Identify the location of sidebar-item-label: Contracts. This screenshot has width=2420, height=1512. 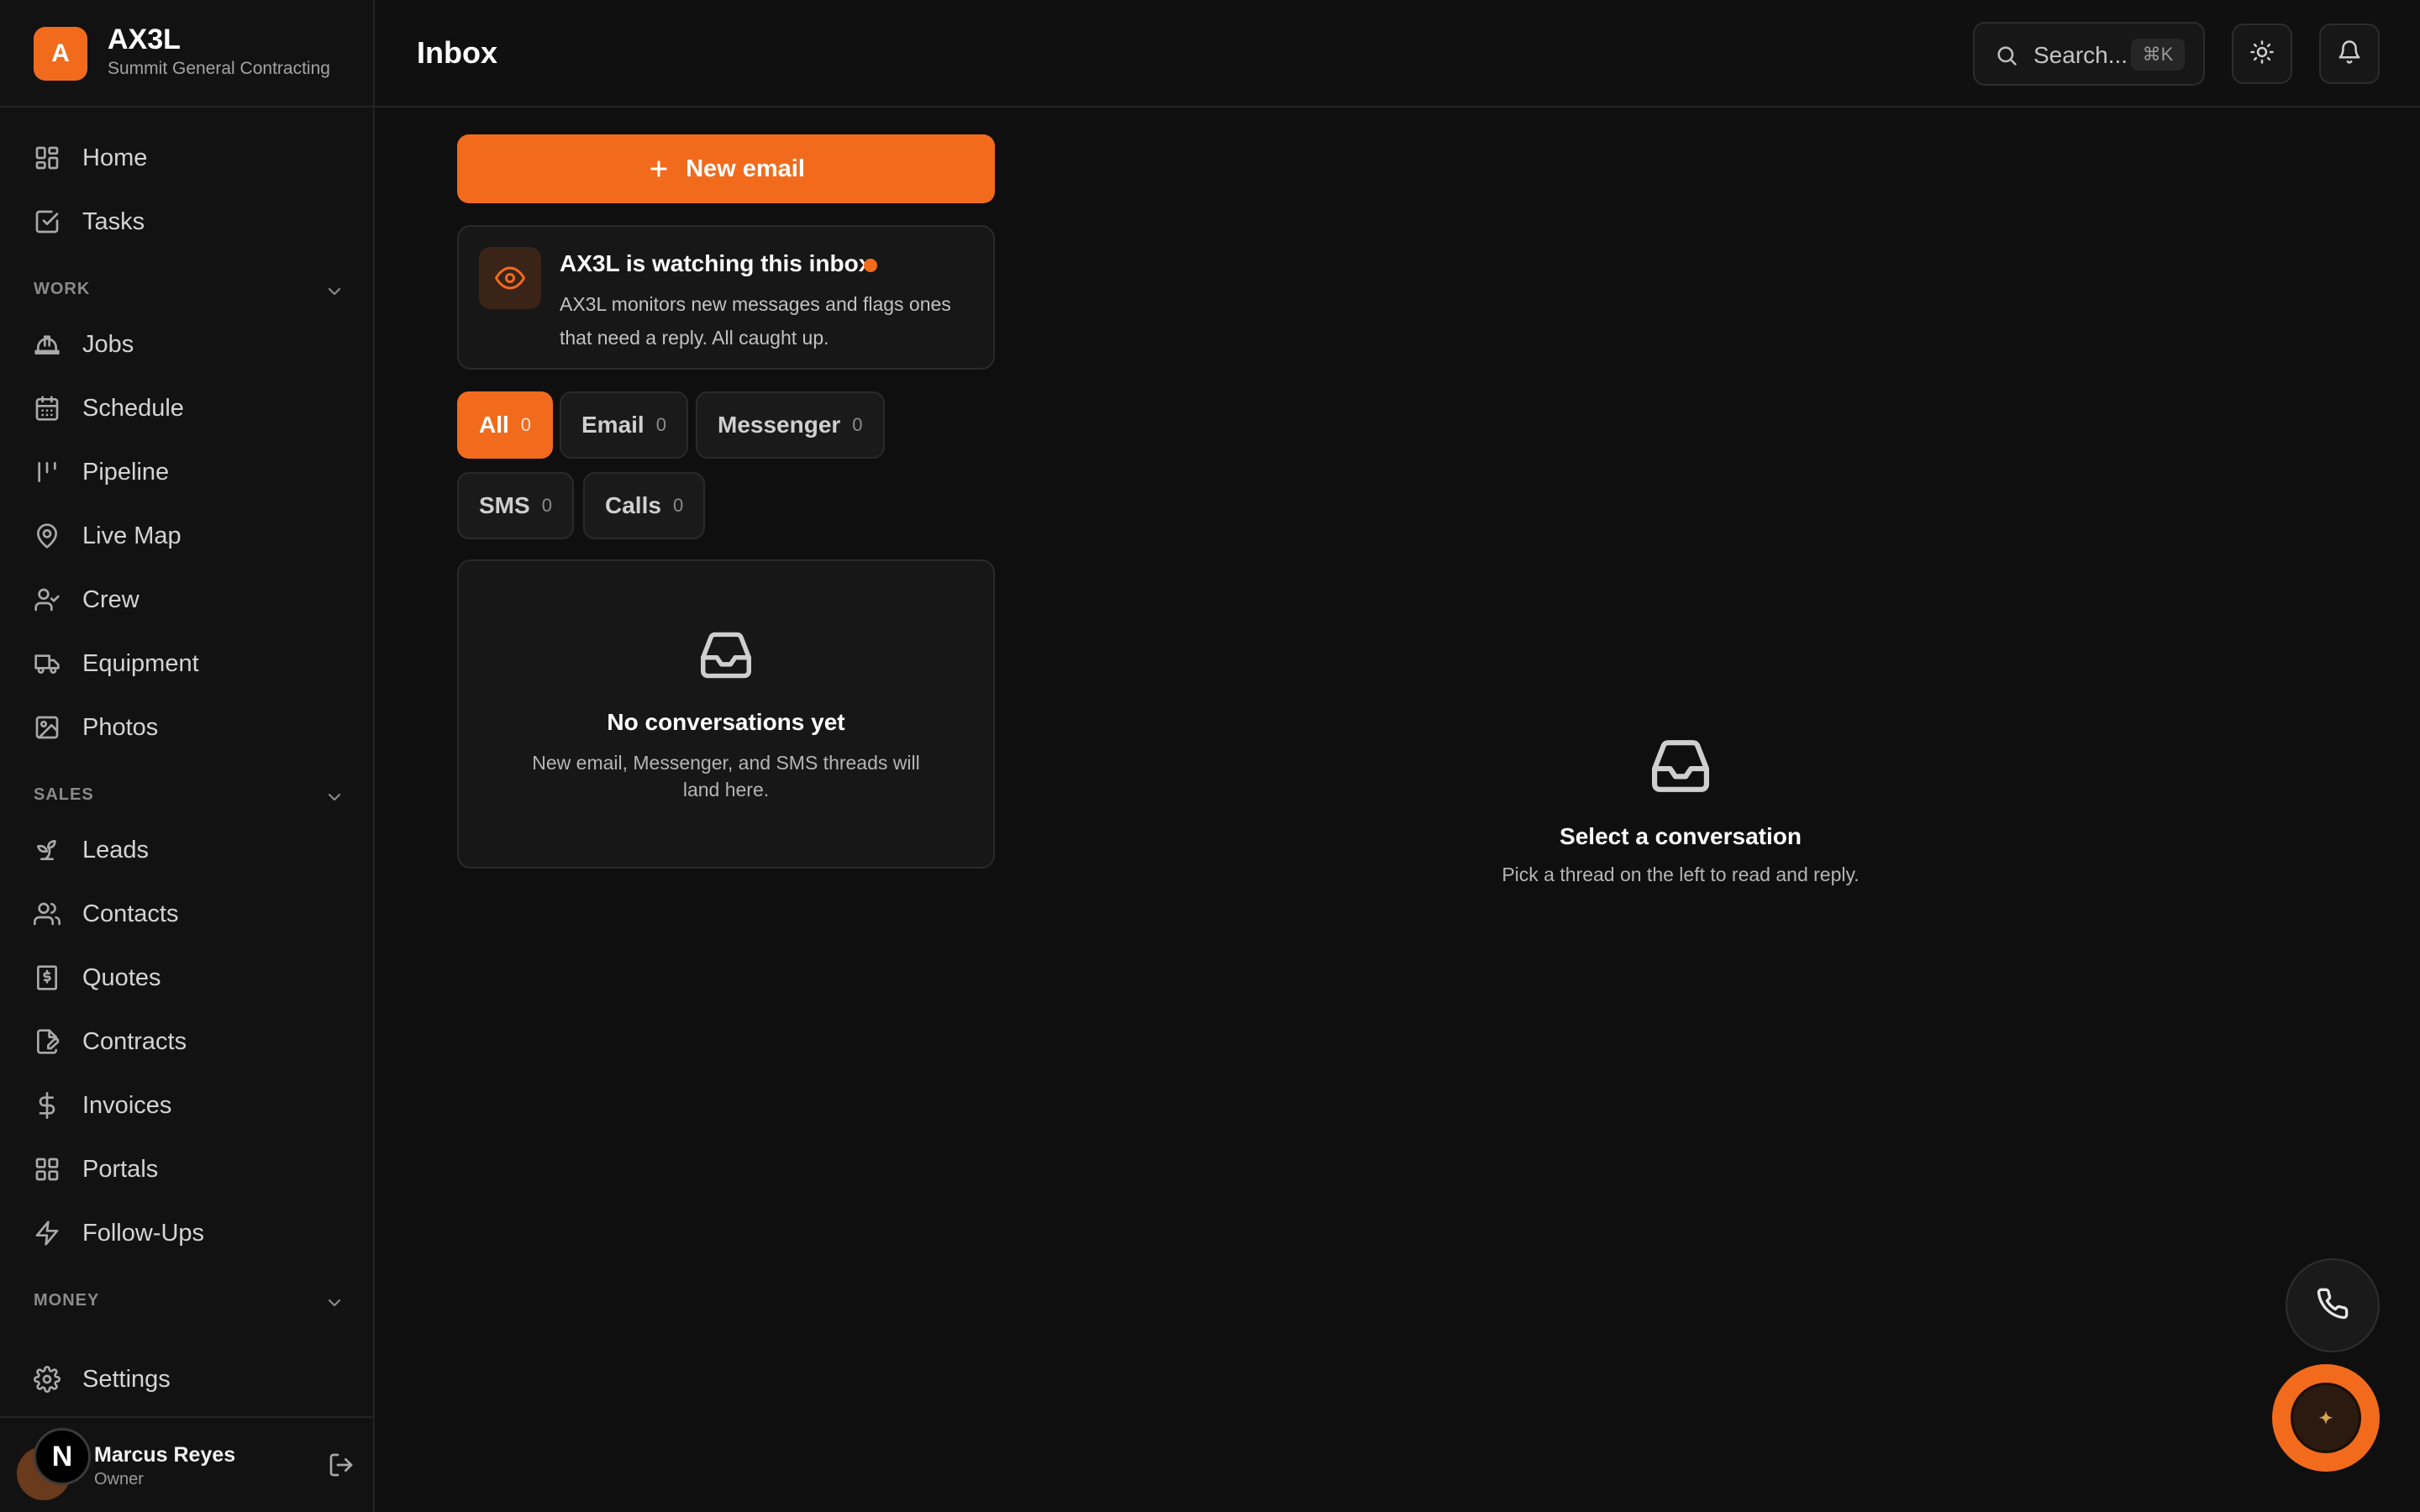
(134, 1041).